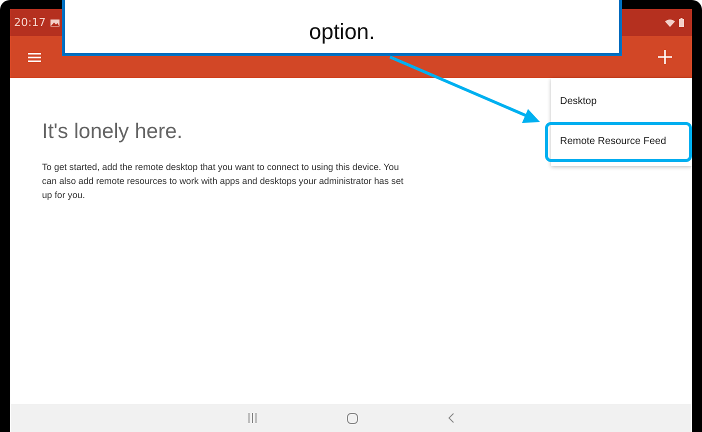  What do you see at coordinates (34, 57) in the screenshot?
I see `menu-icon` at bounding box center [34, 57].